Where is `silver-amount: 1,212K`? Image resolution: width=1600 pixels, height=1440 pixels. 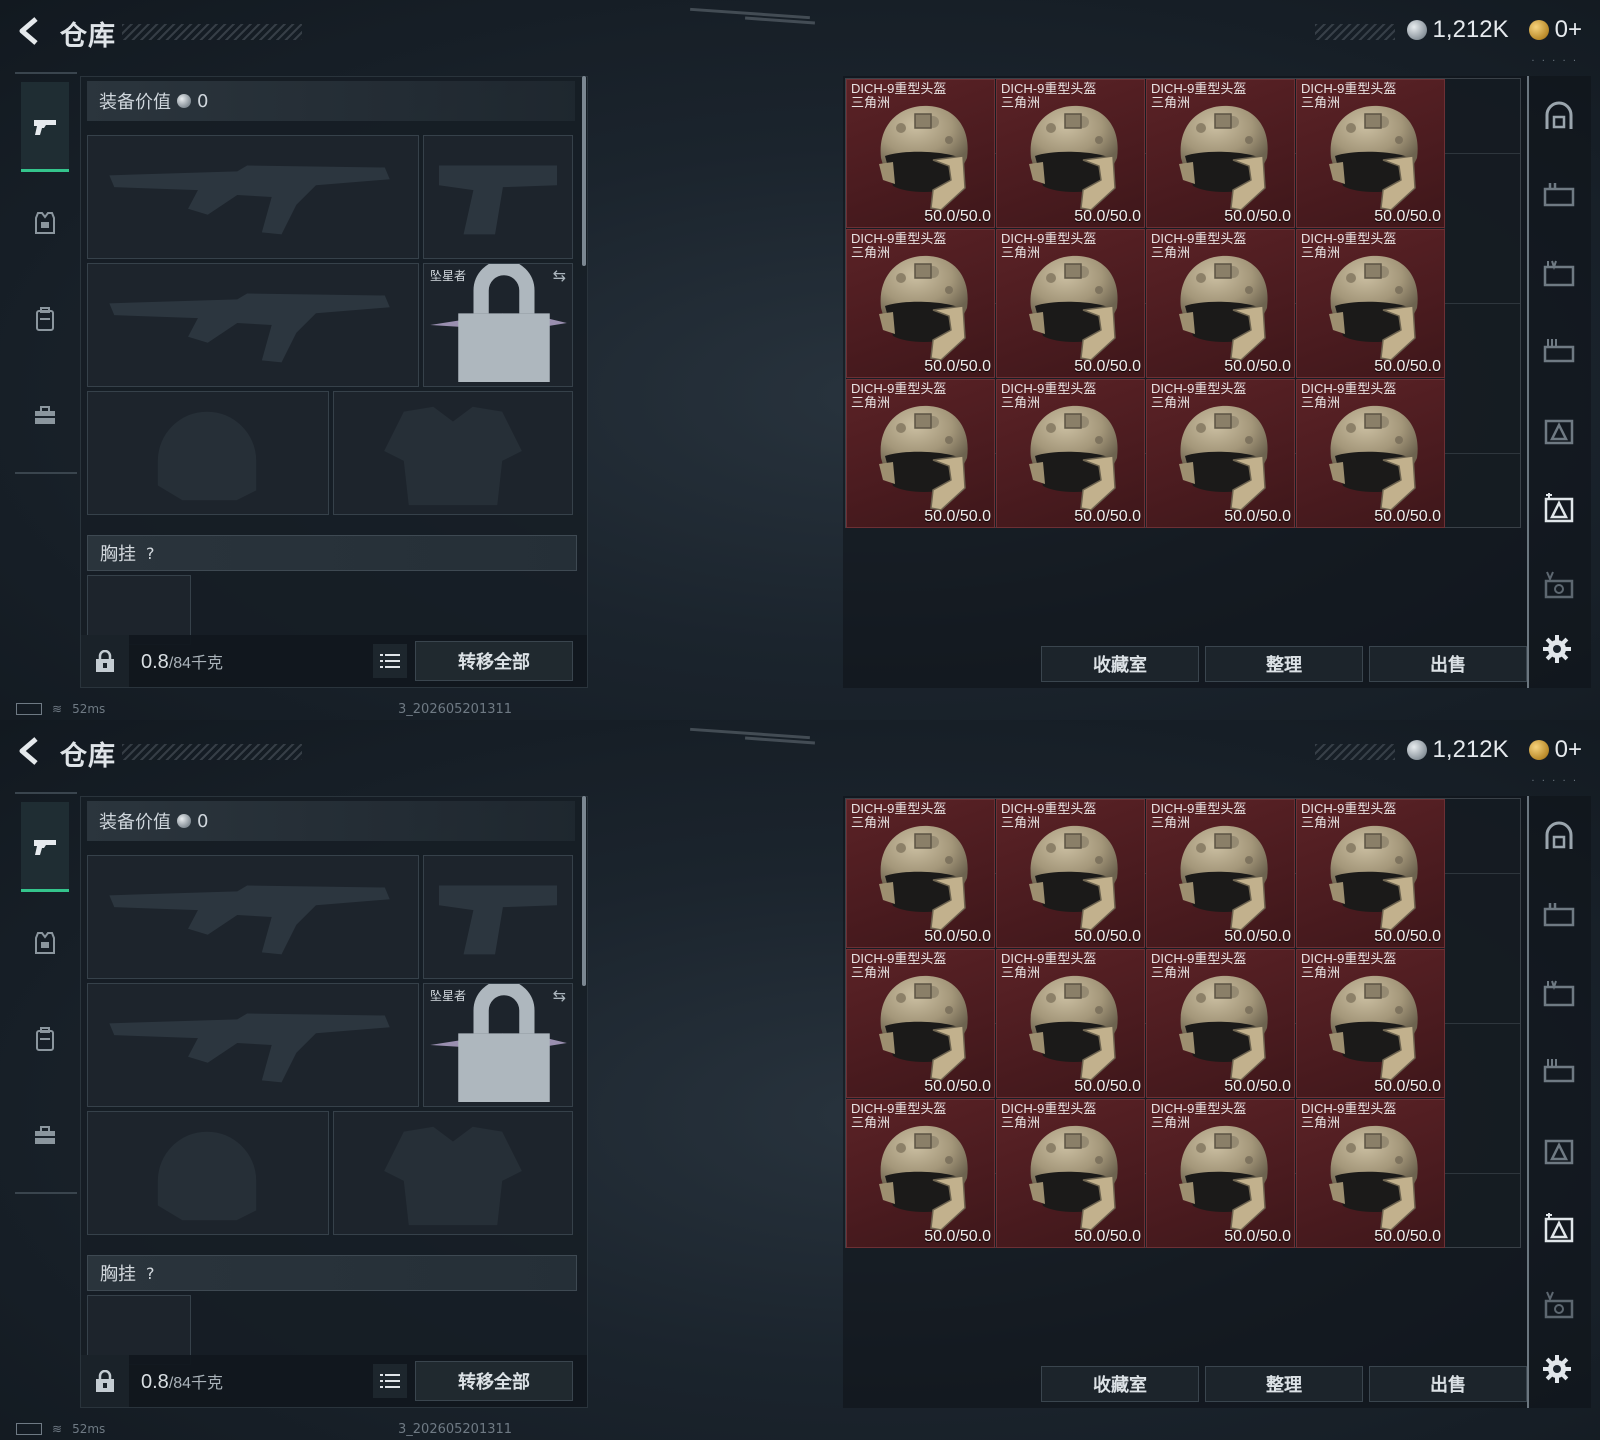
silver-amount: 1,212K is located at coordinates (1470, 29).